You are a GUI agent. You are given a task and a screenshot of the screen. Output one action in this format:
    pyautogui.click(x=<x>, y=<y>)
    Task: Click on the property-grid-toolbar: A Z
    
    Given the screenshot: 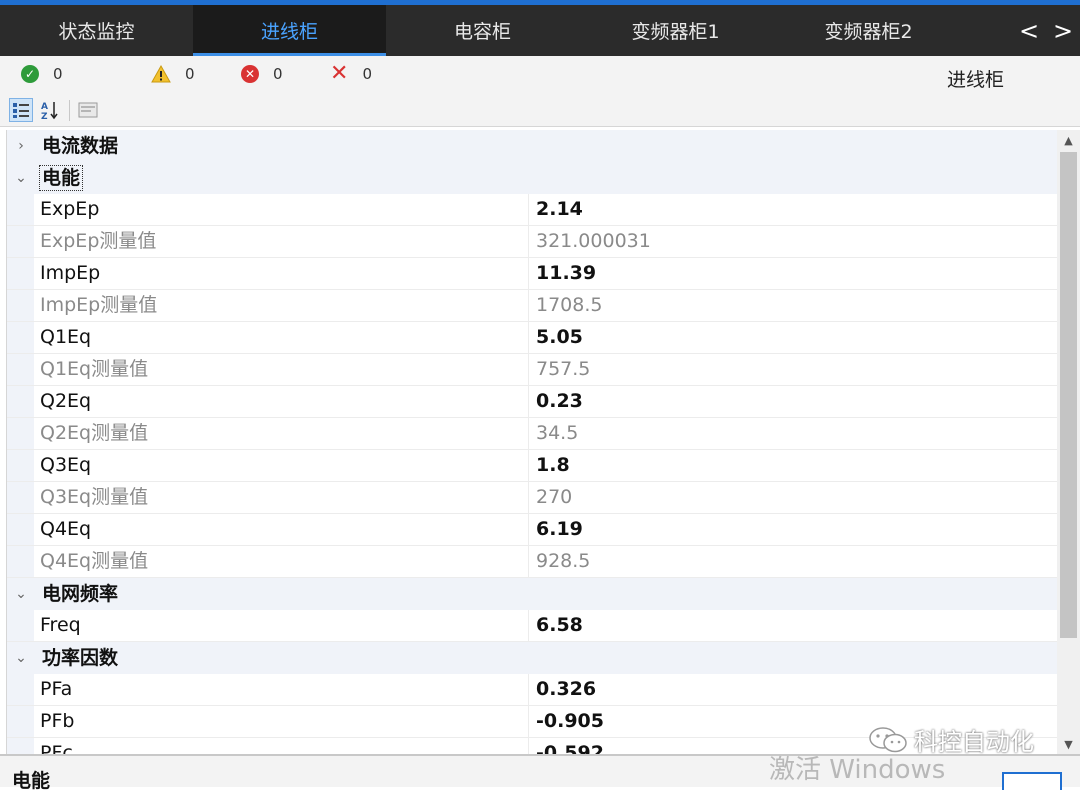 What is the action you would take?
    pyautogui.click(x=540, y=111)
    